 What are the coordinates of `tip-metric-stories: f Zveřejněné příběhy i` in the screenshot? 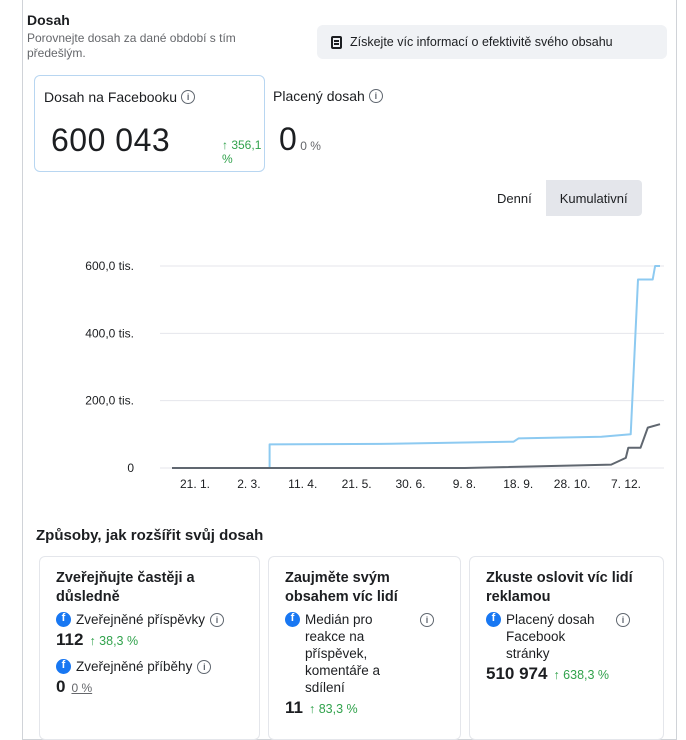 It's located at (149, 666).